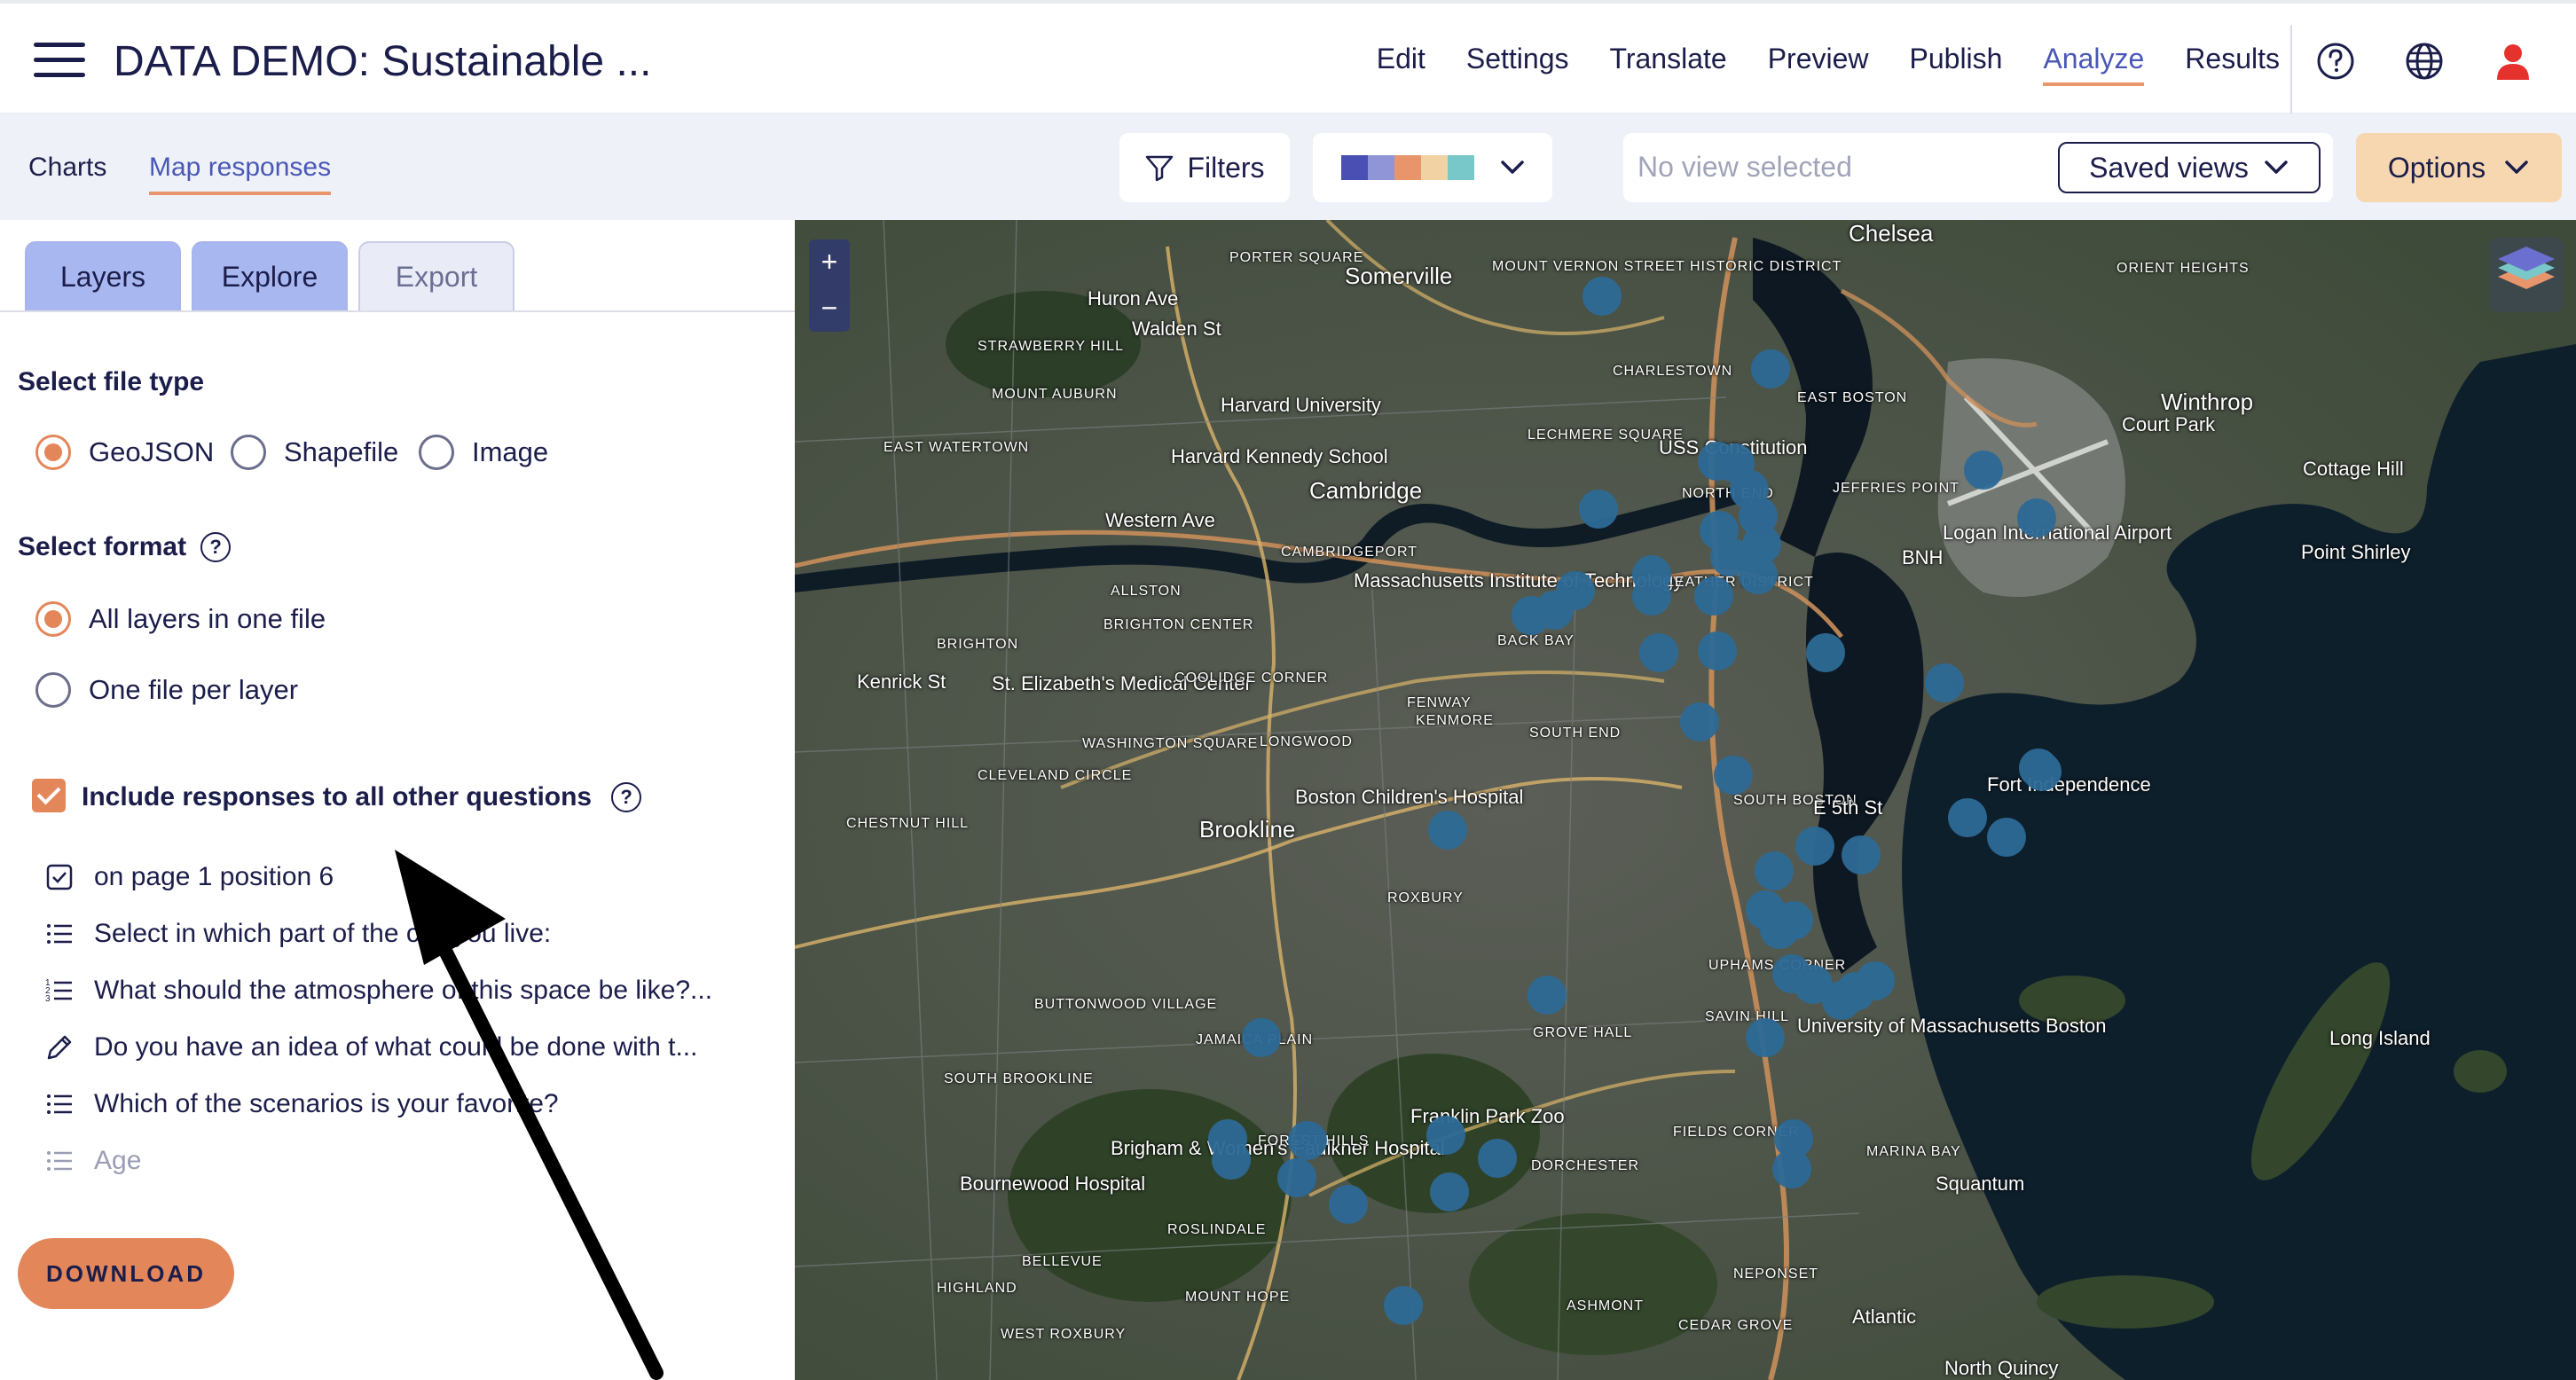 Image resolution: width=2576 pixels, height=1380 pixels. What do you see at coordinates (1744, 167) in the screenshot?
I see `view-placeholder: No view selected` at bounding box center [1744, 167].